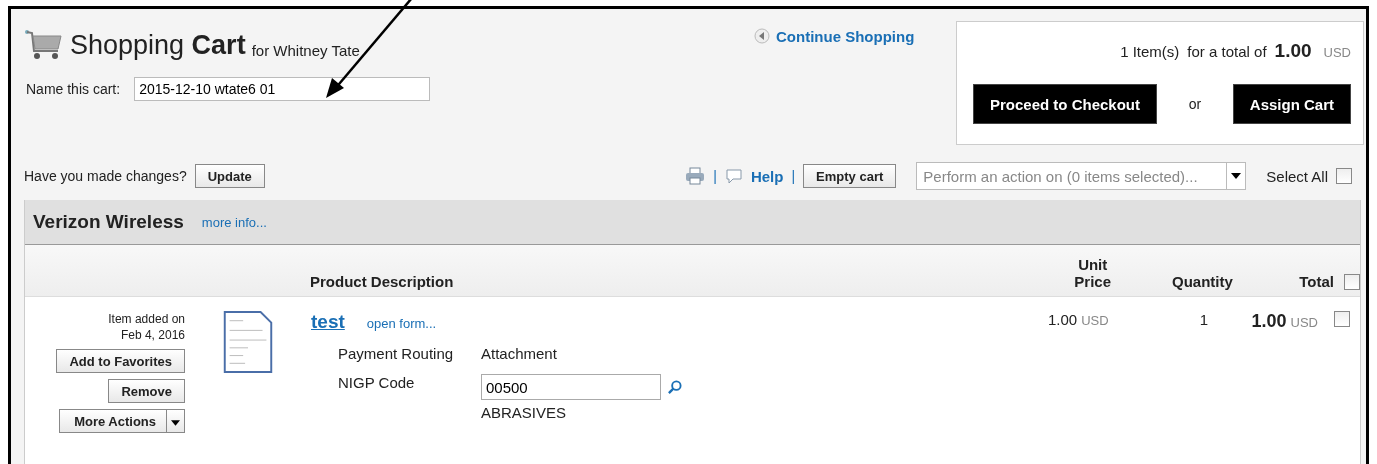 This screenshot has height=464, width=1377. Describe the element at coordinates (571, 387) in the screenshot. I see `nigp-code-field: 00500` at that location.